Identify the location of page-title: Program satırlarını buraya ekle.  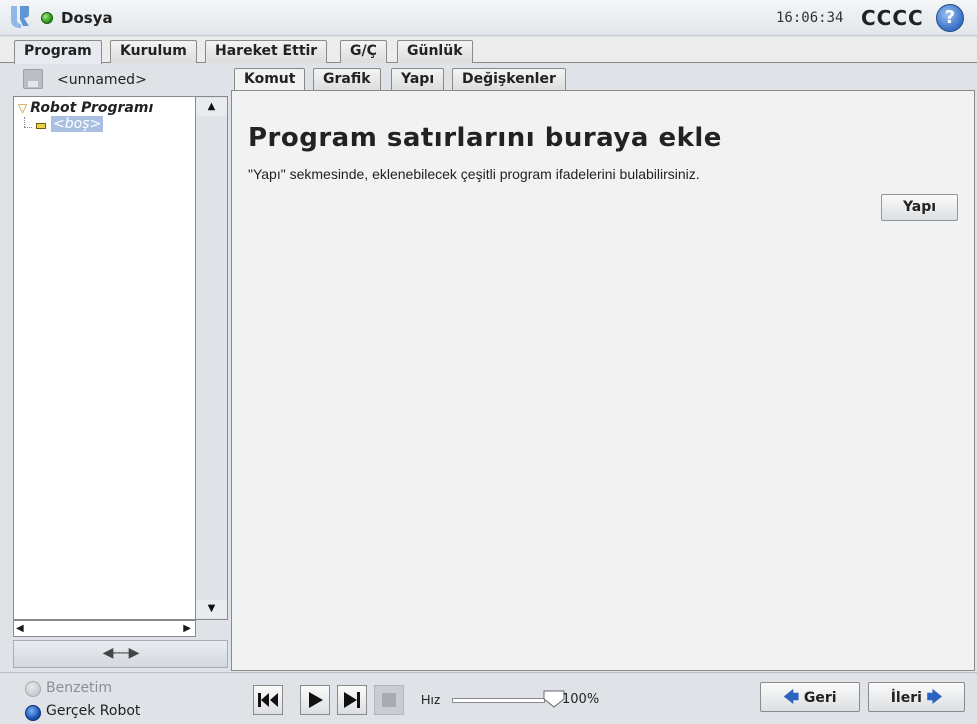
(485, 138).